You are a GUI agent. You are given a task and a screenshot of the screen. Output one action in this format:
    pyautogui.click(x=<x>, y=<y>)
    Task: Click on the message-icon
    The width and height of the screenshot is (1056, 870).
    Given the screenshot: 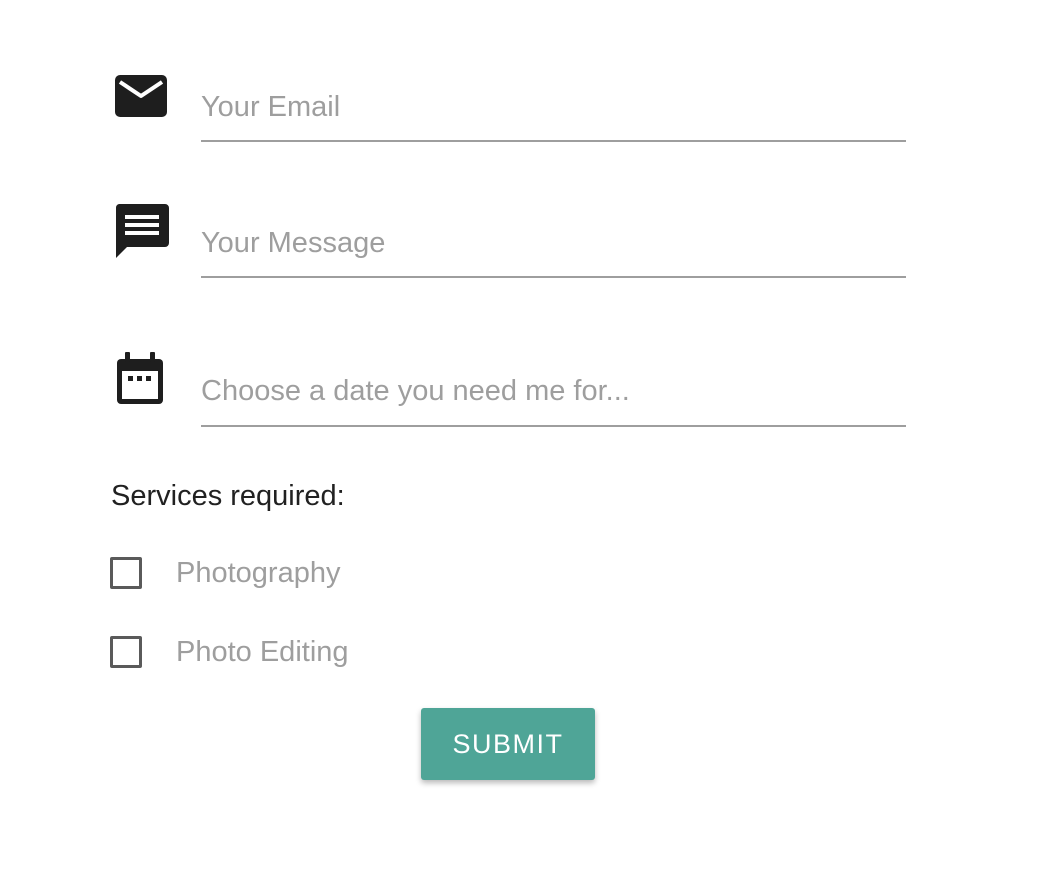 What is the action you would take?
    pyautogui.click(x=142, y=232)
    